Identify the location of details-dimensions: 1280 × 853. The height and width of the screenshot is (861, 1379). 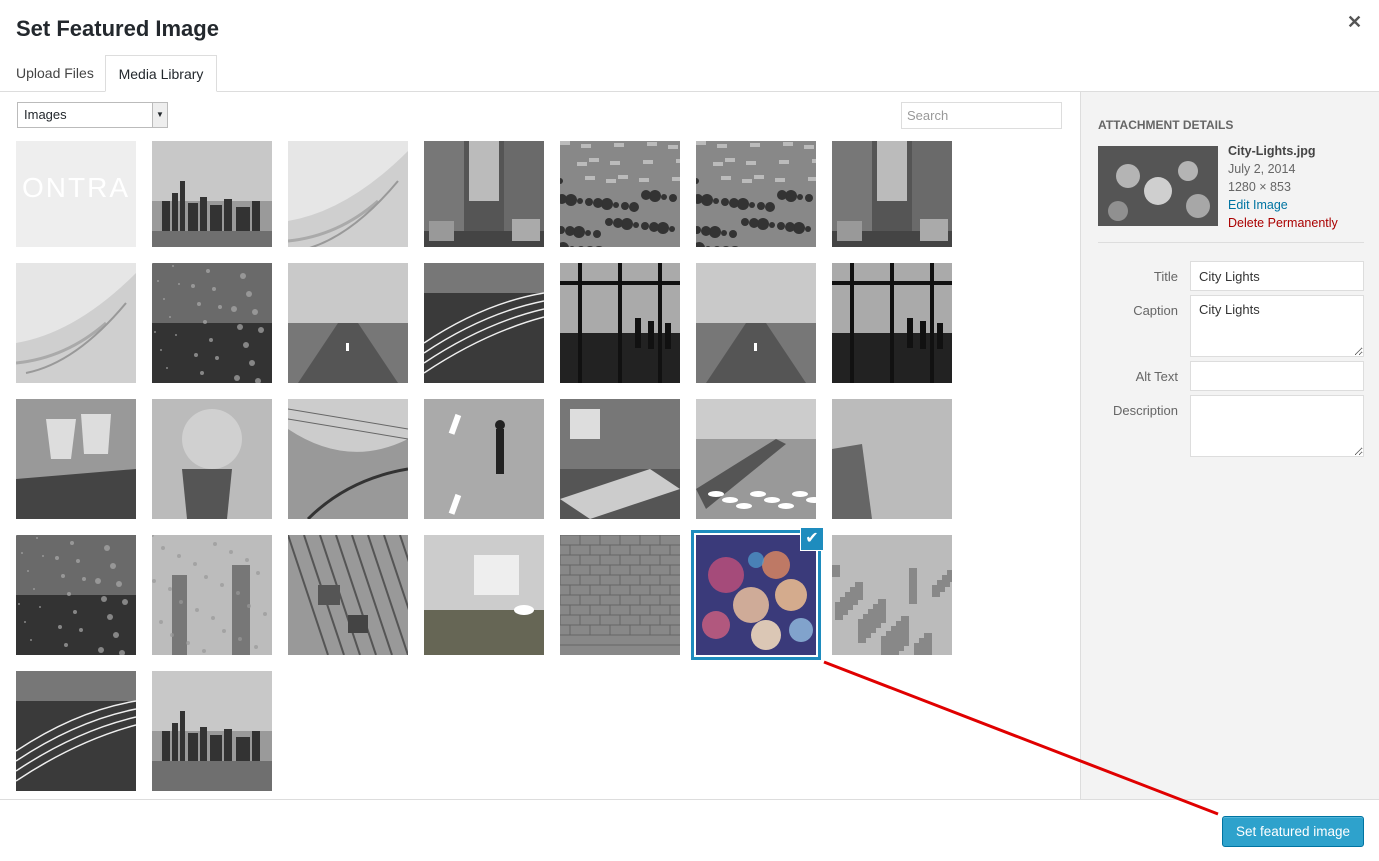
(1259, 187).